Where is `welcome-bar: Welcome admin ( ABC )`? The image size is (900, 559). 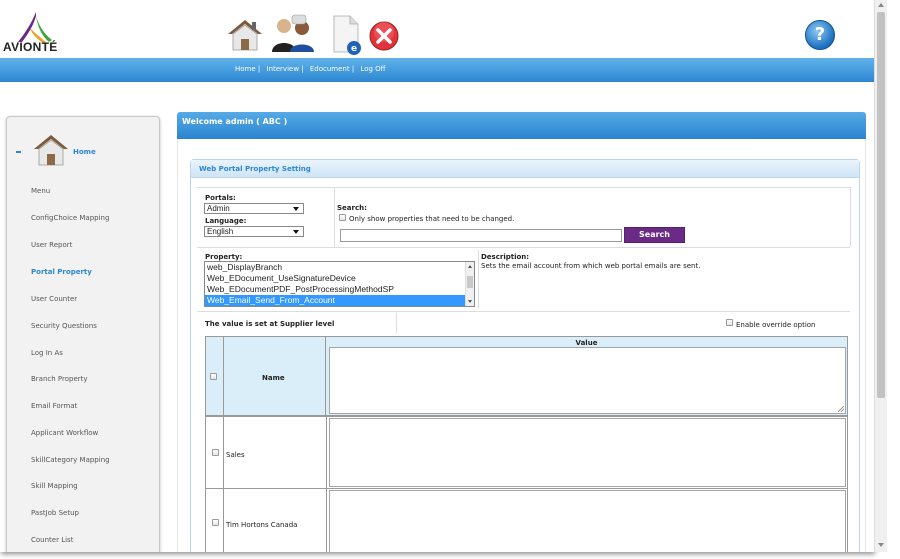
welcome-bar: Welcome admin ( ABC ) is located at coordinates (521, 125).